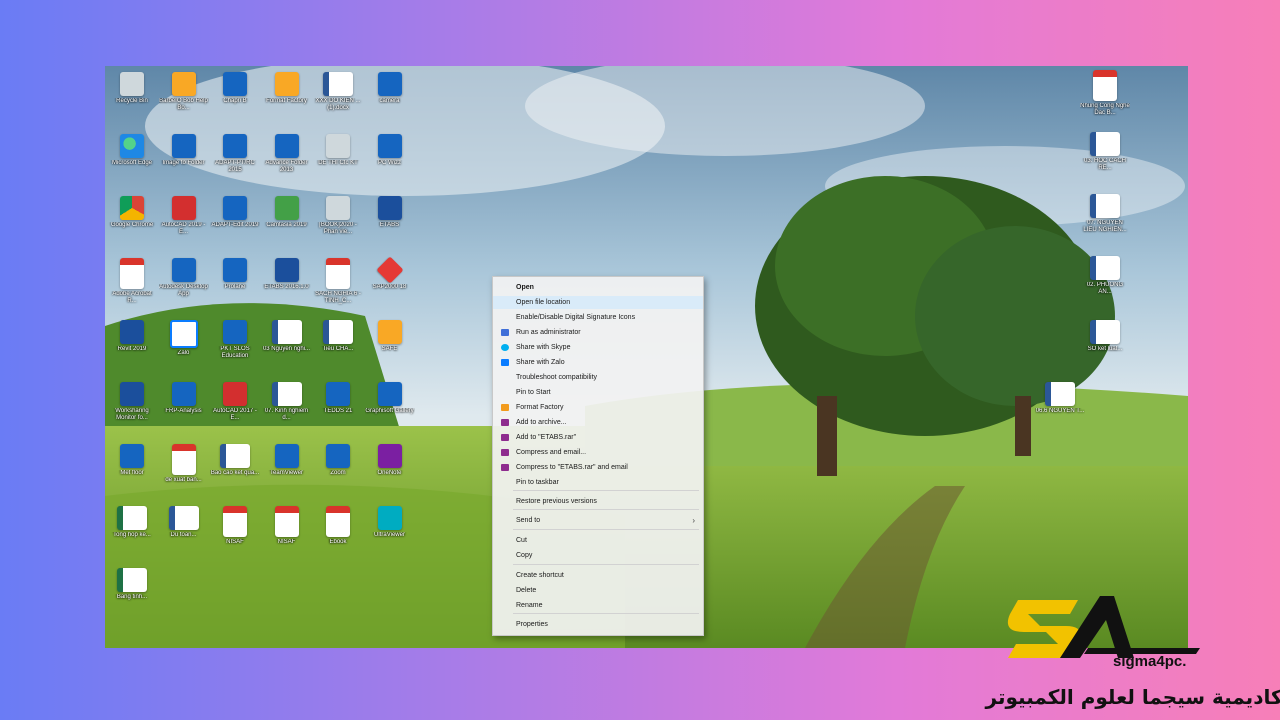 Image resolution: width=1280 pixels, height=720 pixels. I want to click on context-menu-item: Add to "ETABS.rar", so click(598, 437).